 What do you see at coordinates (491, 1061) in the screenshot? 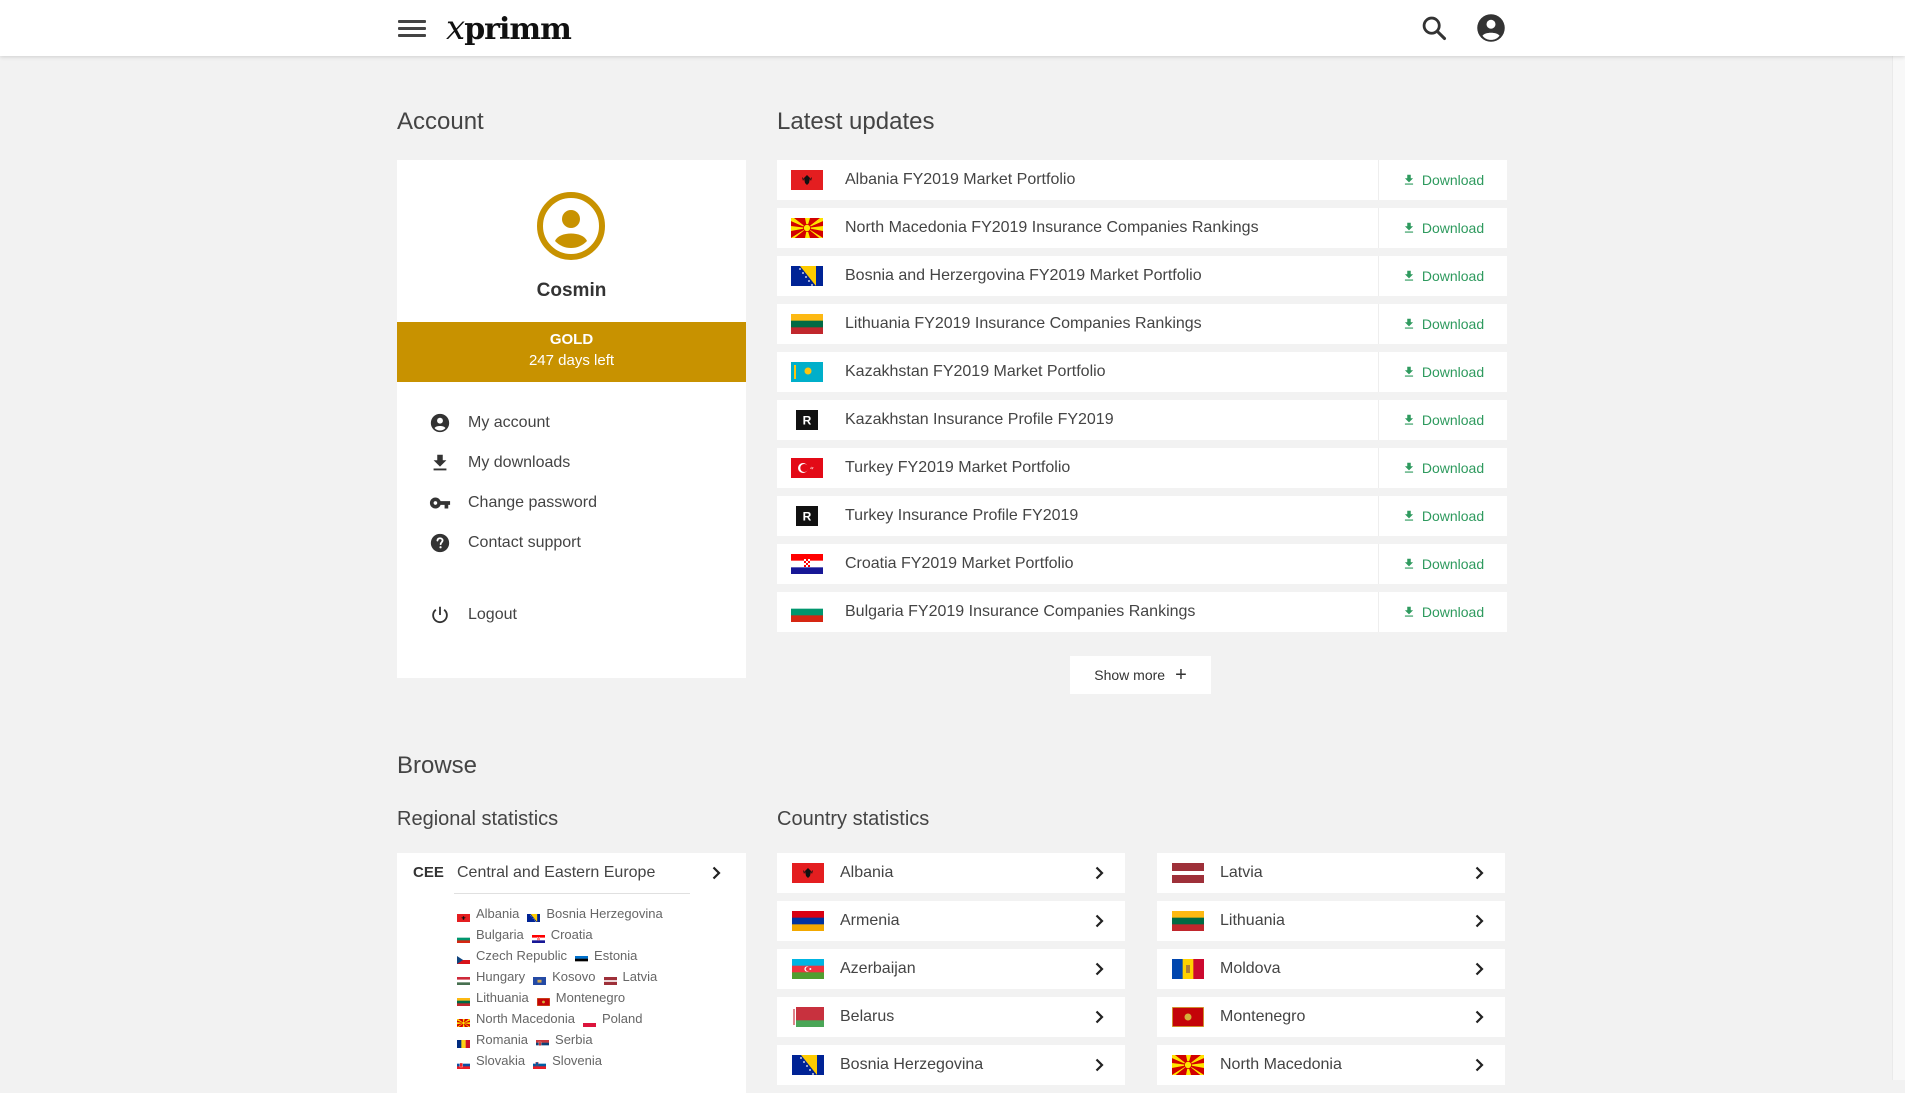
I see `region-country-slovakia: Slovakia` at bounding box center [491, 1061].